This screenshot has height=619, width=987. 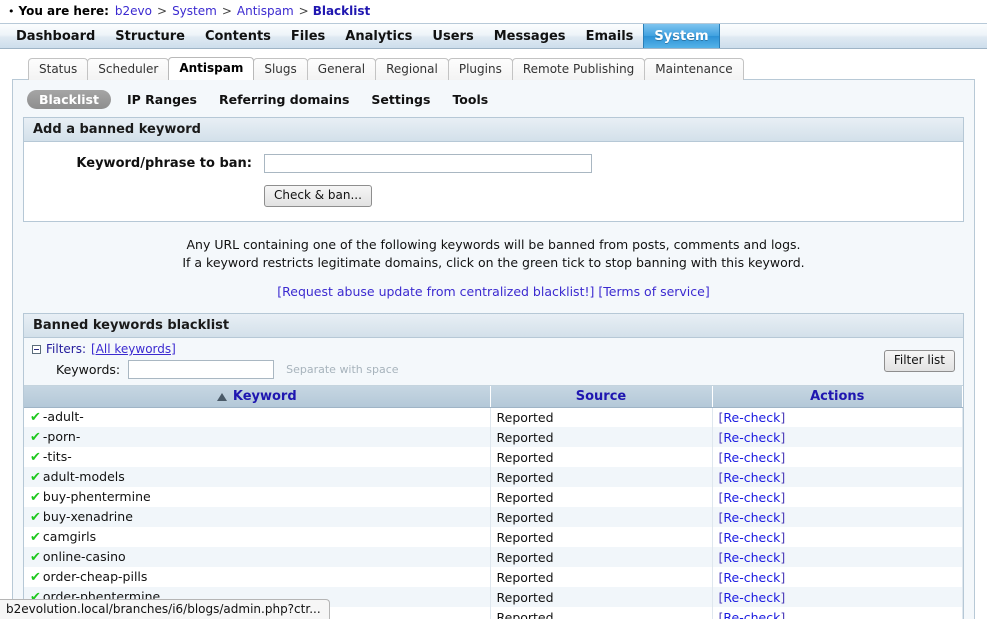 I want to click on keyword-ban-label: Keyword/phrase to ban:, so click(x=164, y=163).